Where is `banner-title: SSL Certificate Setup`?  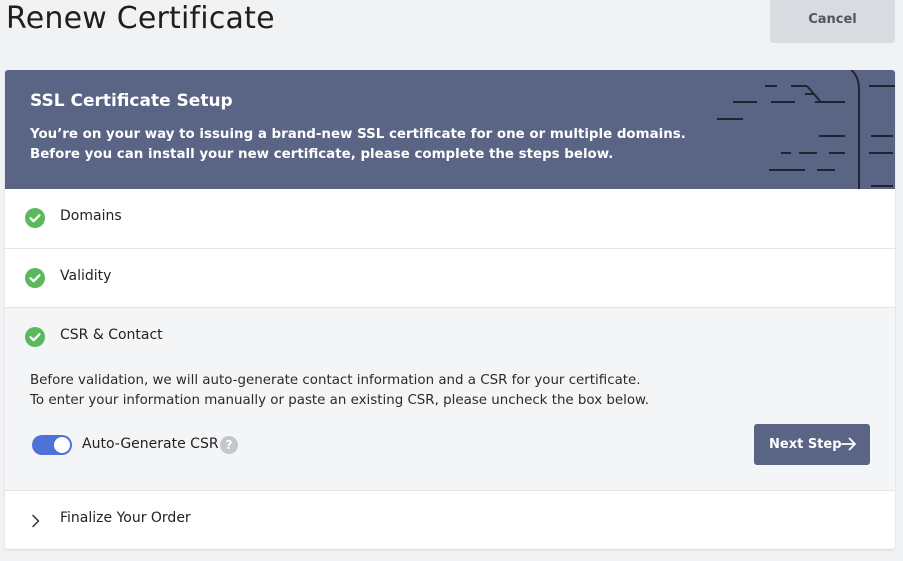
banner-title: SSL Certificate Setup is located at coordinates (131, 101).